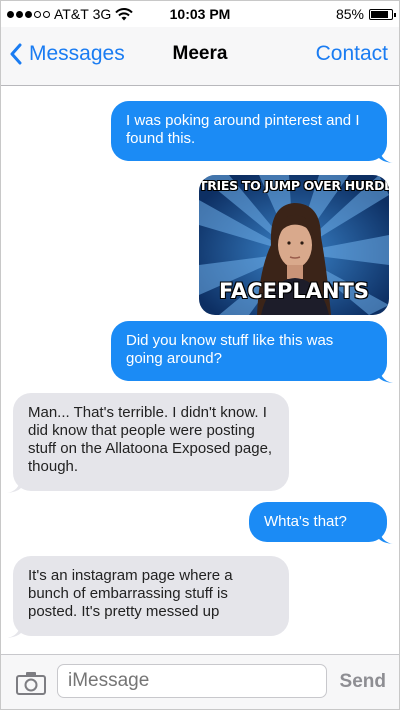 The height and width of the screenshot is (710, 400). What do you see at coordinates (349, 14) in the screenshot?
I see `battery-percent: 85%` at bounding box center [349, 14].